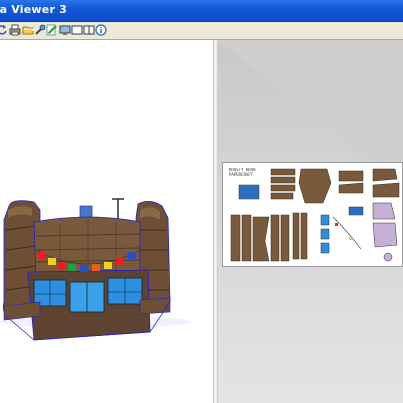 Image resolution: width=403 pixels, height=403 pixels. I want to click on print-button, so click(15, 30).